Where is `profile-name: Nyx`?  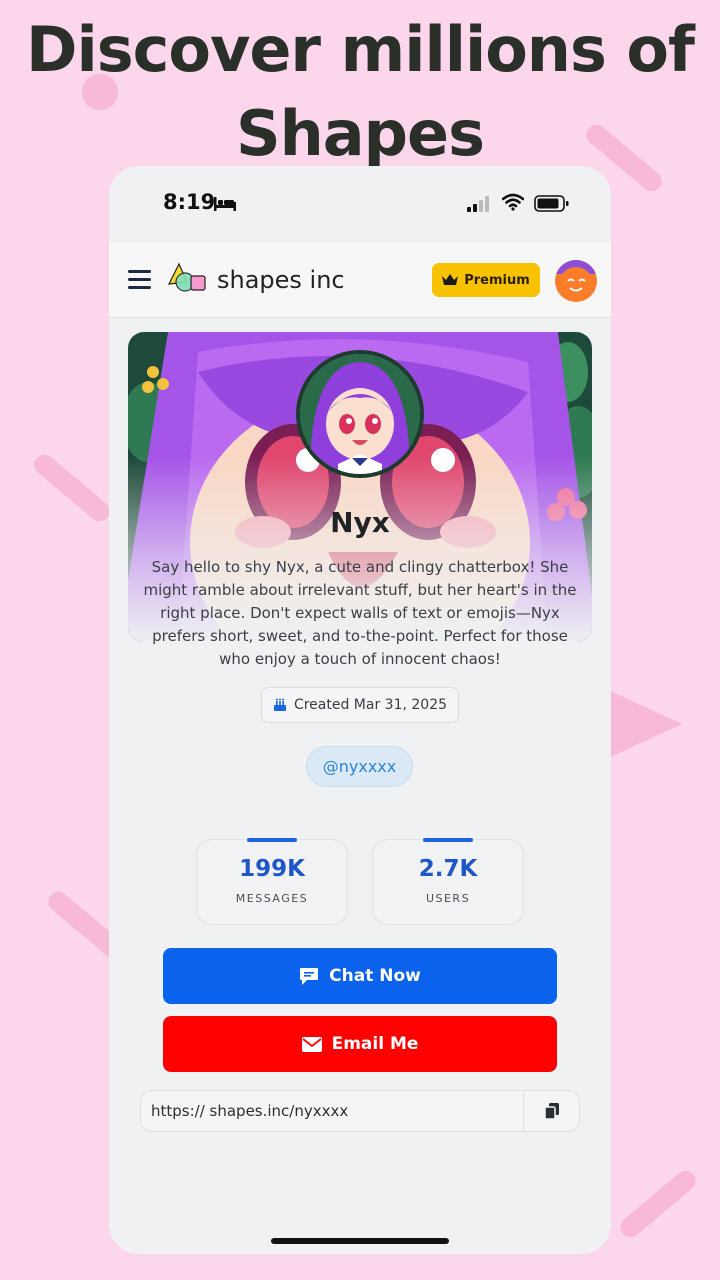 profile-name: Nyx is located at coordinates (360, 522).